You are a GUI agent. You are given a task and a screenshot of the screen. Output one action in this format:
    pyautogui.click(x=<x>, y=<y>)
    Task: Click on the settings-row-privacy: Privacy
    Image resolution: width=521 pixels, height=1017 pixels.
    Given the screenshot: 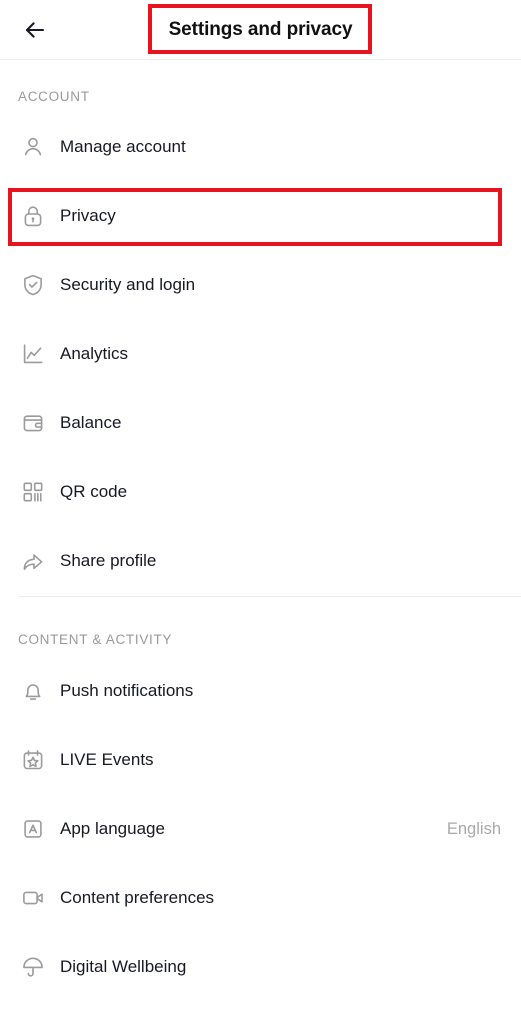 What is the action you would take?
    pyautogui.click(x=260, y=216)
    